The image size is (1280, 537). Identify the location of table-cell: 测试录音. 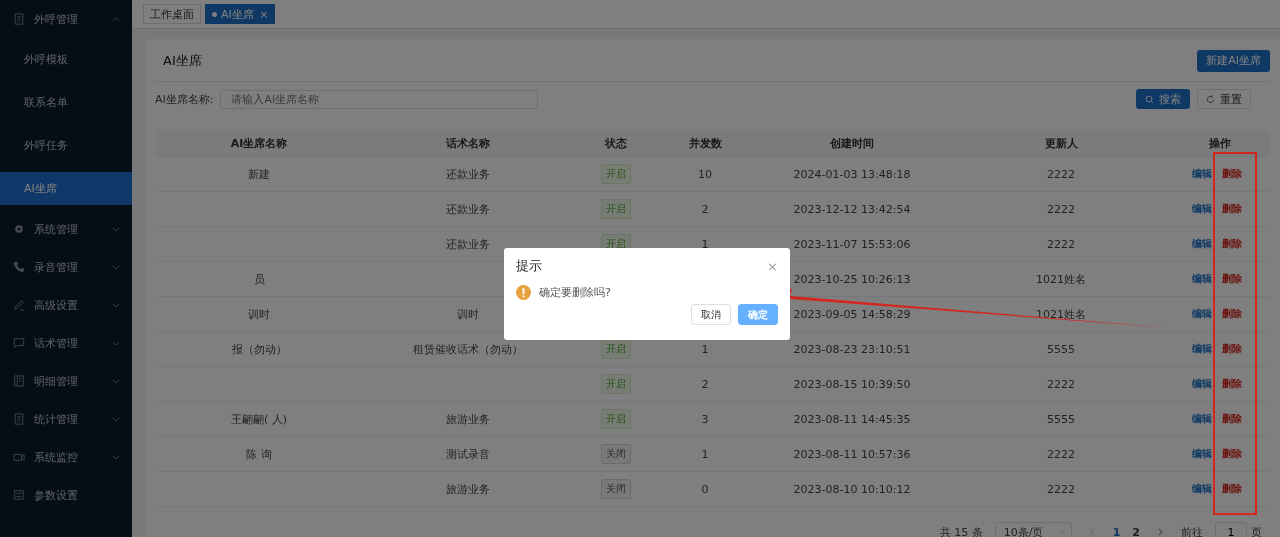
(468, 454).